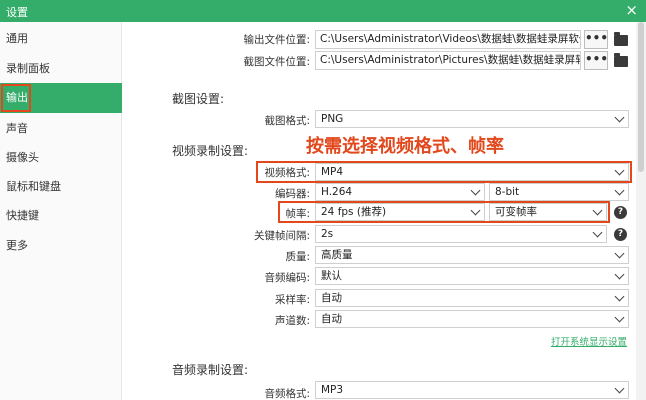 The image size is (646, 400). Describe the element at coordinates (22, 157) in the screenshot. I see `sidebar-item-label: 摄像头` at that location.